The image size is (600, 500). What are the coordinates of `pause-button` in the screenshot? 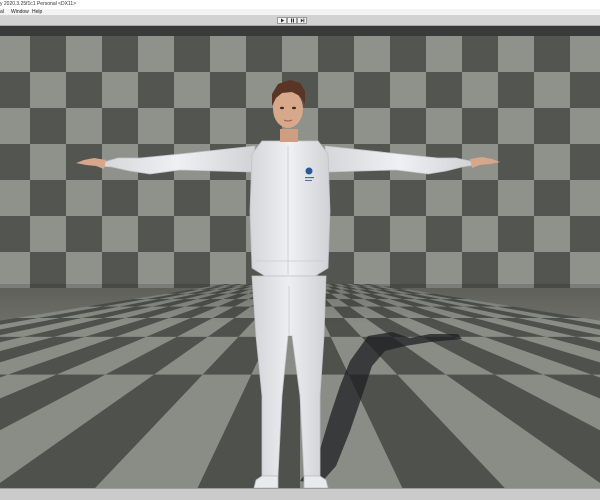 It's located at (292, 20).